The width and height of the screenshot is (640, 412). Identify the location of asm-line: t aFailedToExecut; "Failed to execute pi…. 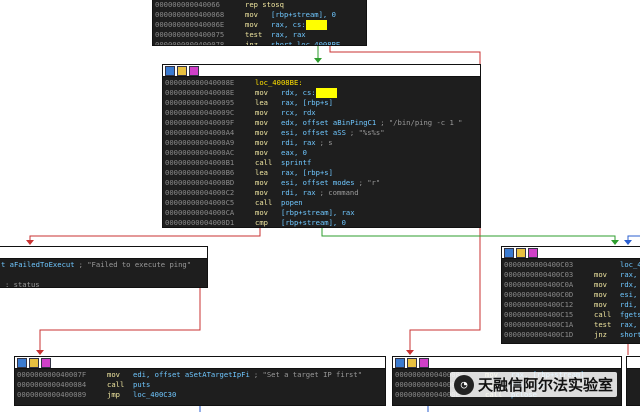
(103, 265).